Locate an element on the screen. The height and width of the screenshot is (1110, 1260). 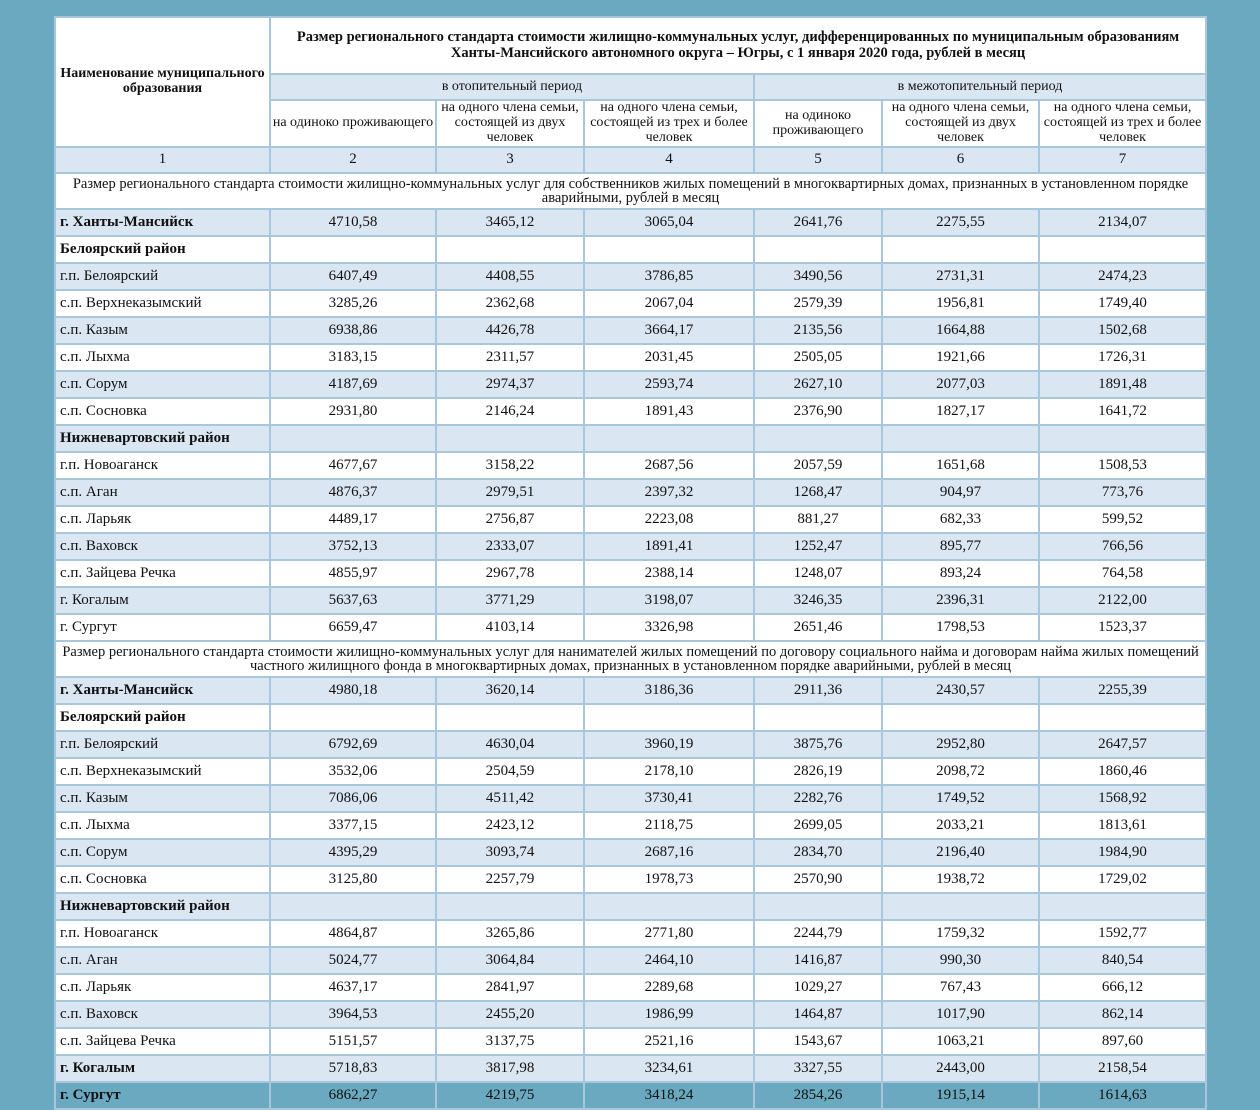
value-cell: 2931,80 is located at coordinates (353, 411).